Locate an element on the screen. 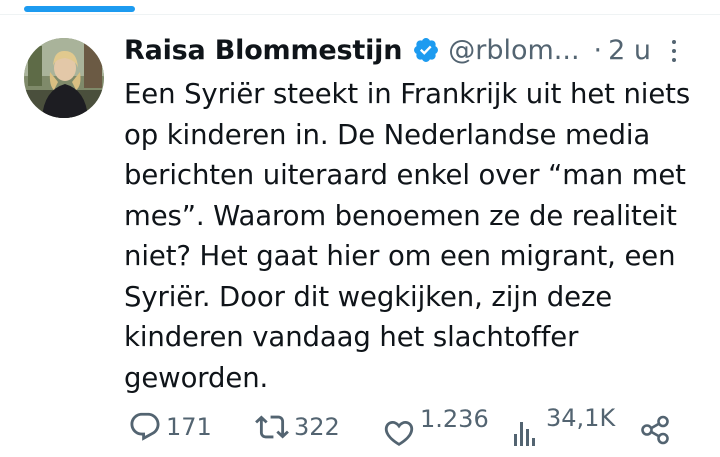 Image resolution: width=720 pixels, height=457 pixels. reply-button: 171 is located at coordinates (170, 427).